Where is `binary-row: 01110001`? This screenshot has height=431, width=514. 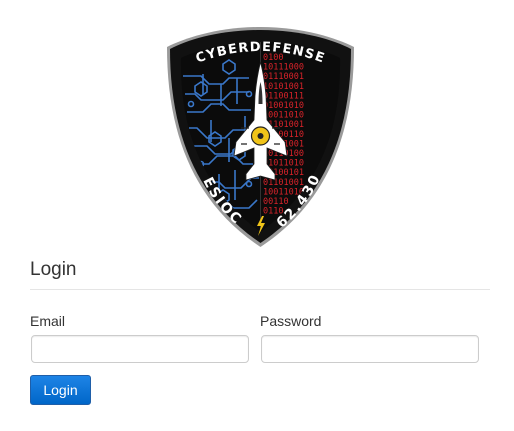 binary-row: 01110001 is located at coordinates (283, 77).